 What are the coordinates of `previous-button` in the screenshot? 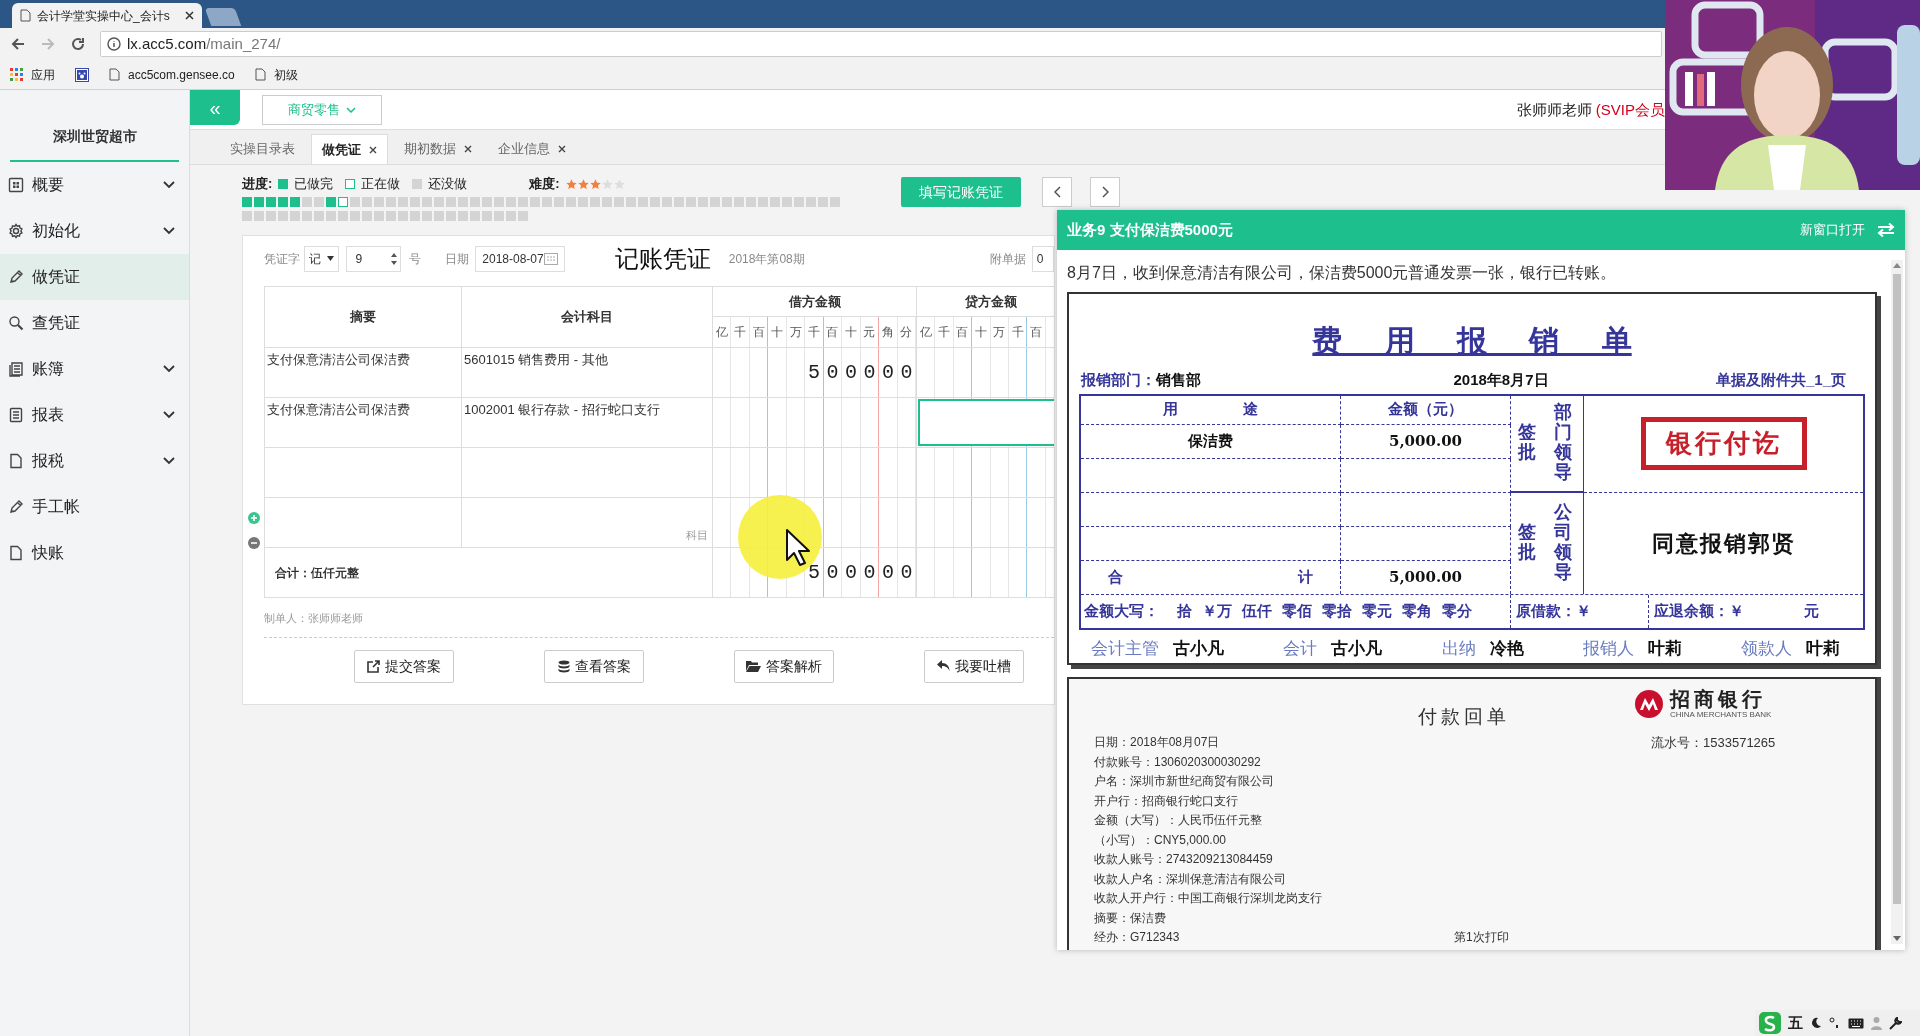 It's located at (1057, 192).